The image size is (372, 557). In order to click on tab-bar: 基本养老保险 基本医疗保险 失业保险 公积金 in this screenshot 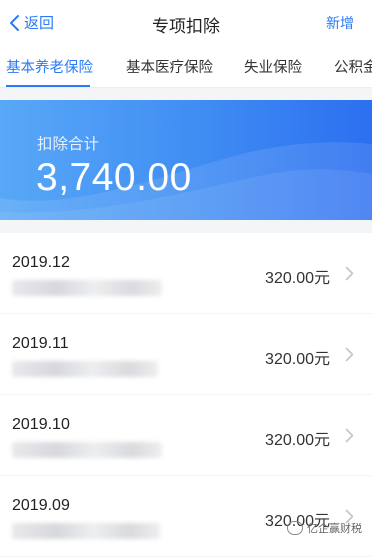, I will do `click(186, 66)`.